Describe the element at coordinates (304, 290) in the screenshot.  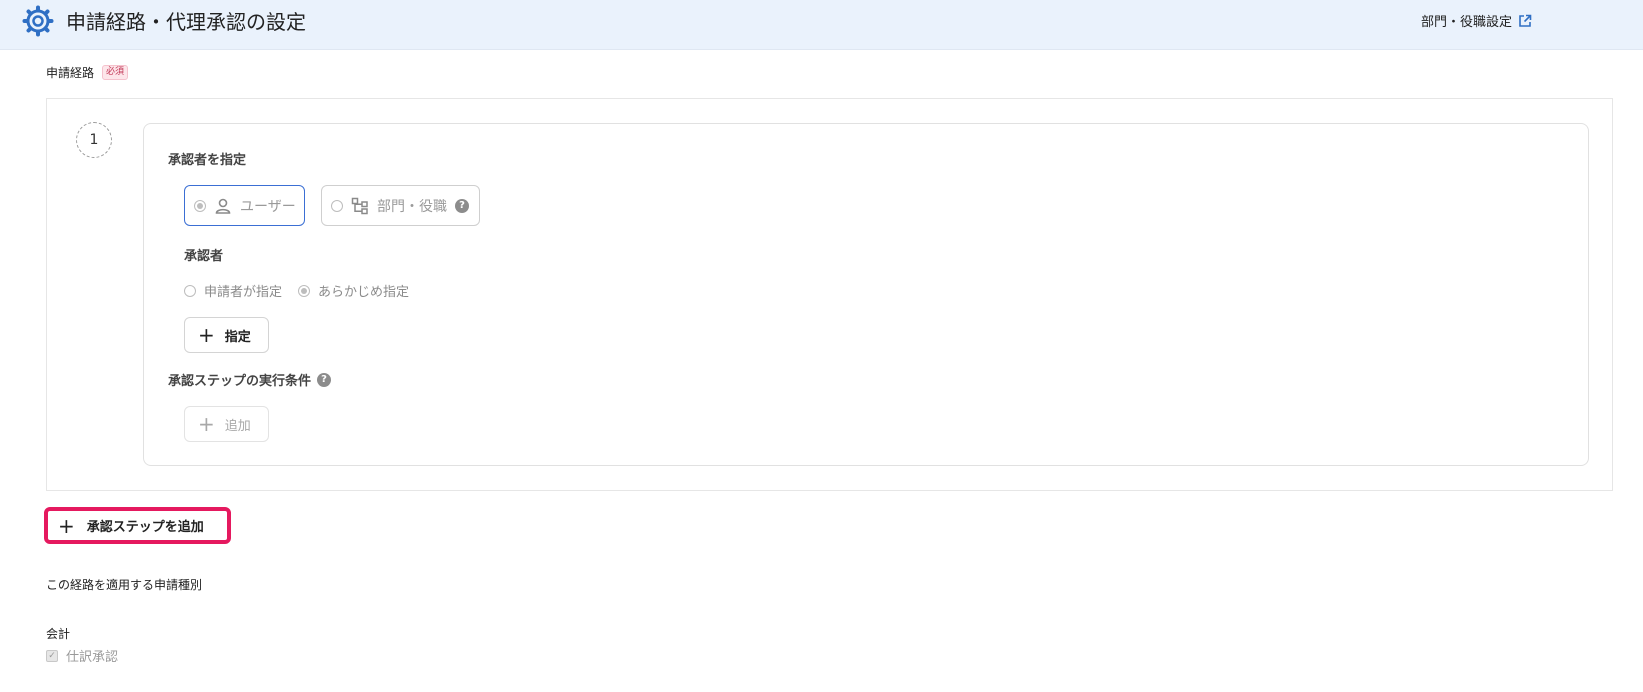
I see `predesignated-radio` at that location.